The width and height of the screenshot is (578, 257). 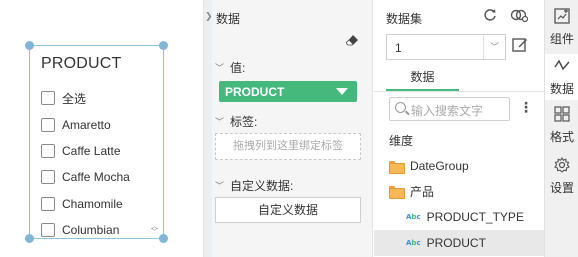 What do you see at coordinates (561, 166) in the screenshot?
I see `settings-icon` at bounding box center [561, 166].